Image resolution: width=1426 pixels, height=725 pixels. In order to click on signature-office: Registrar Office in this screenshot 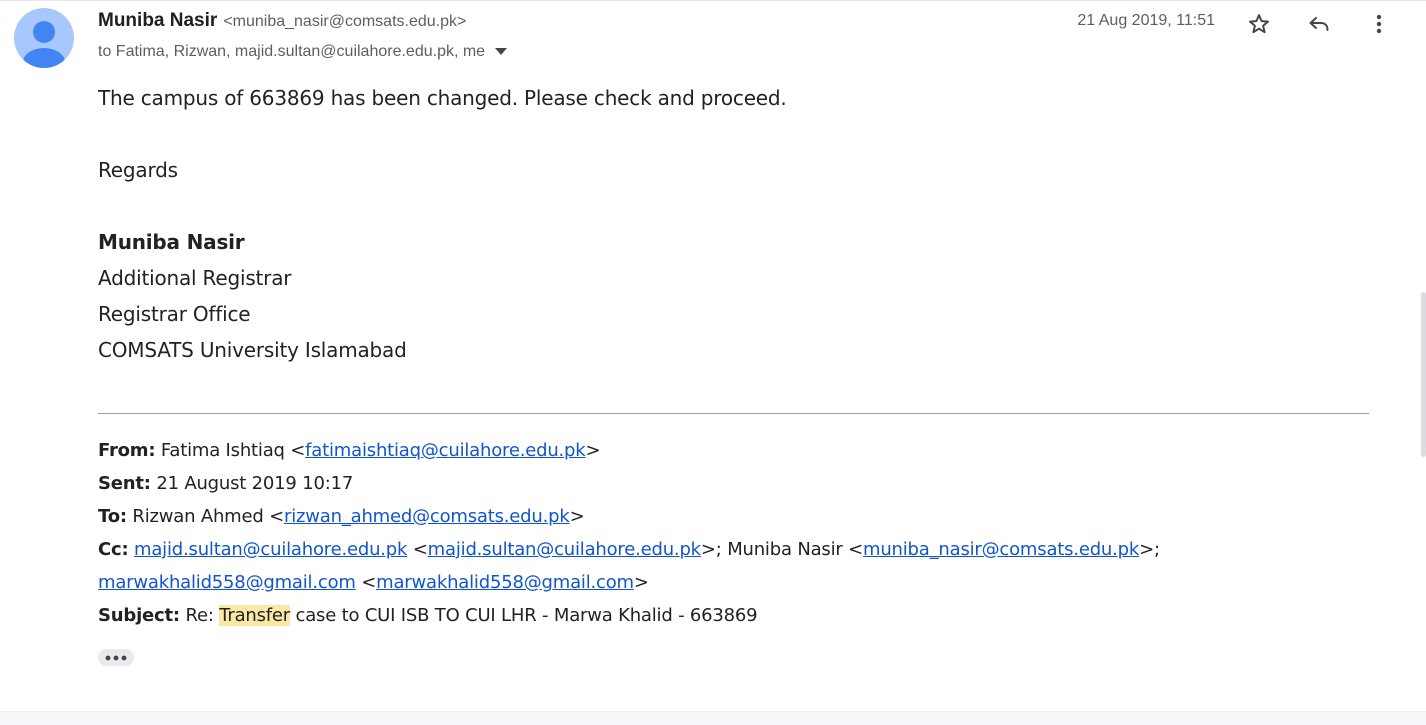, I will do `click(174, 314)`.